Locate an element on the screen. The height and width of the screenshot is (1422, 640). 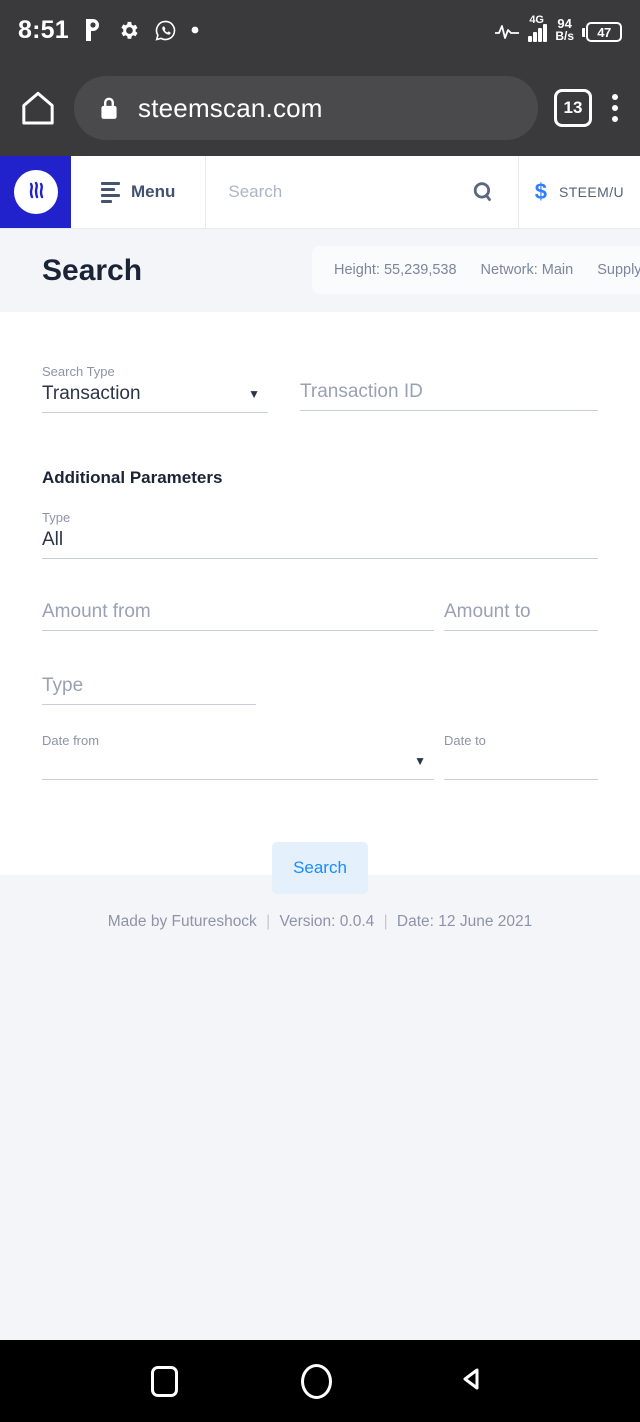
transaction-id-input: Transaction ID is located at coordinates (449, 388).